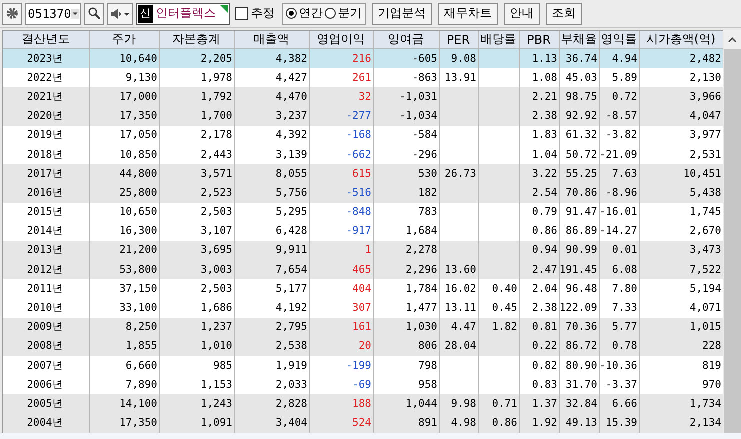 The width and height of the screenshot is (741, 439). I want to click on table-cell: -14.27, so click(619, 231).